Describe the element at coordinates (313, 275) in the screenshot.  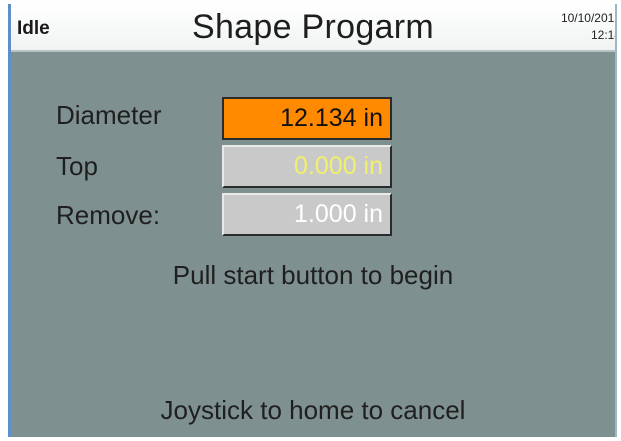
I see `start-instruction: Pull start button to begin` at that location.